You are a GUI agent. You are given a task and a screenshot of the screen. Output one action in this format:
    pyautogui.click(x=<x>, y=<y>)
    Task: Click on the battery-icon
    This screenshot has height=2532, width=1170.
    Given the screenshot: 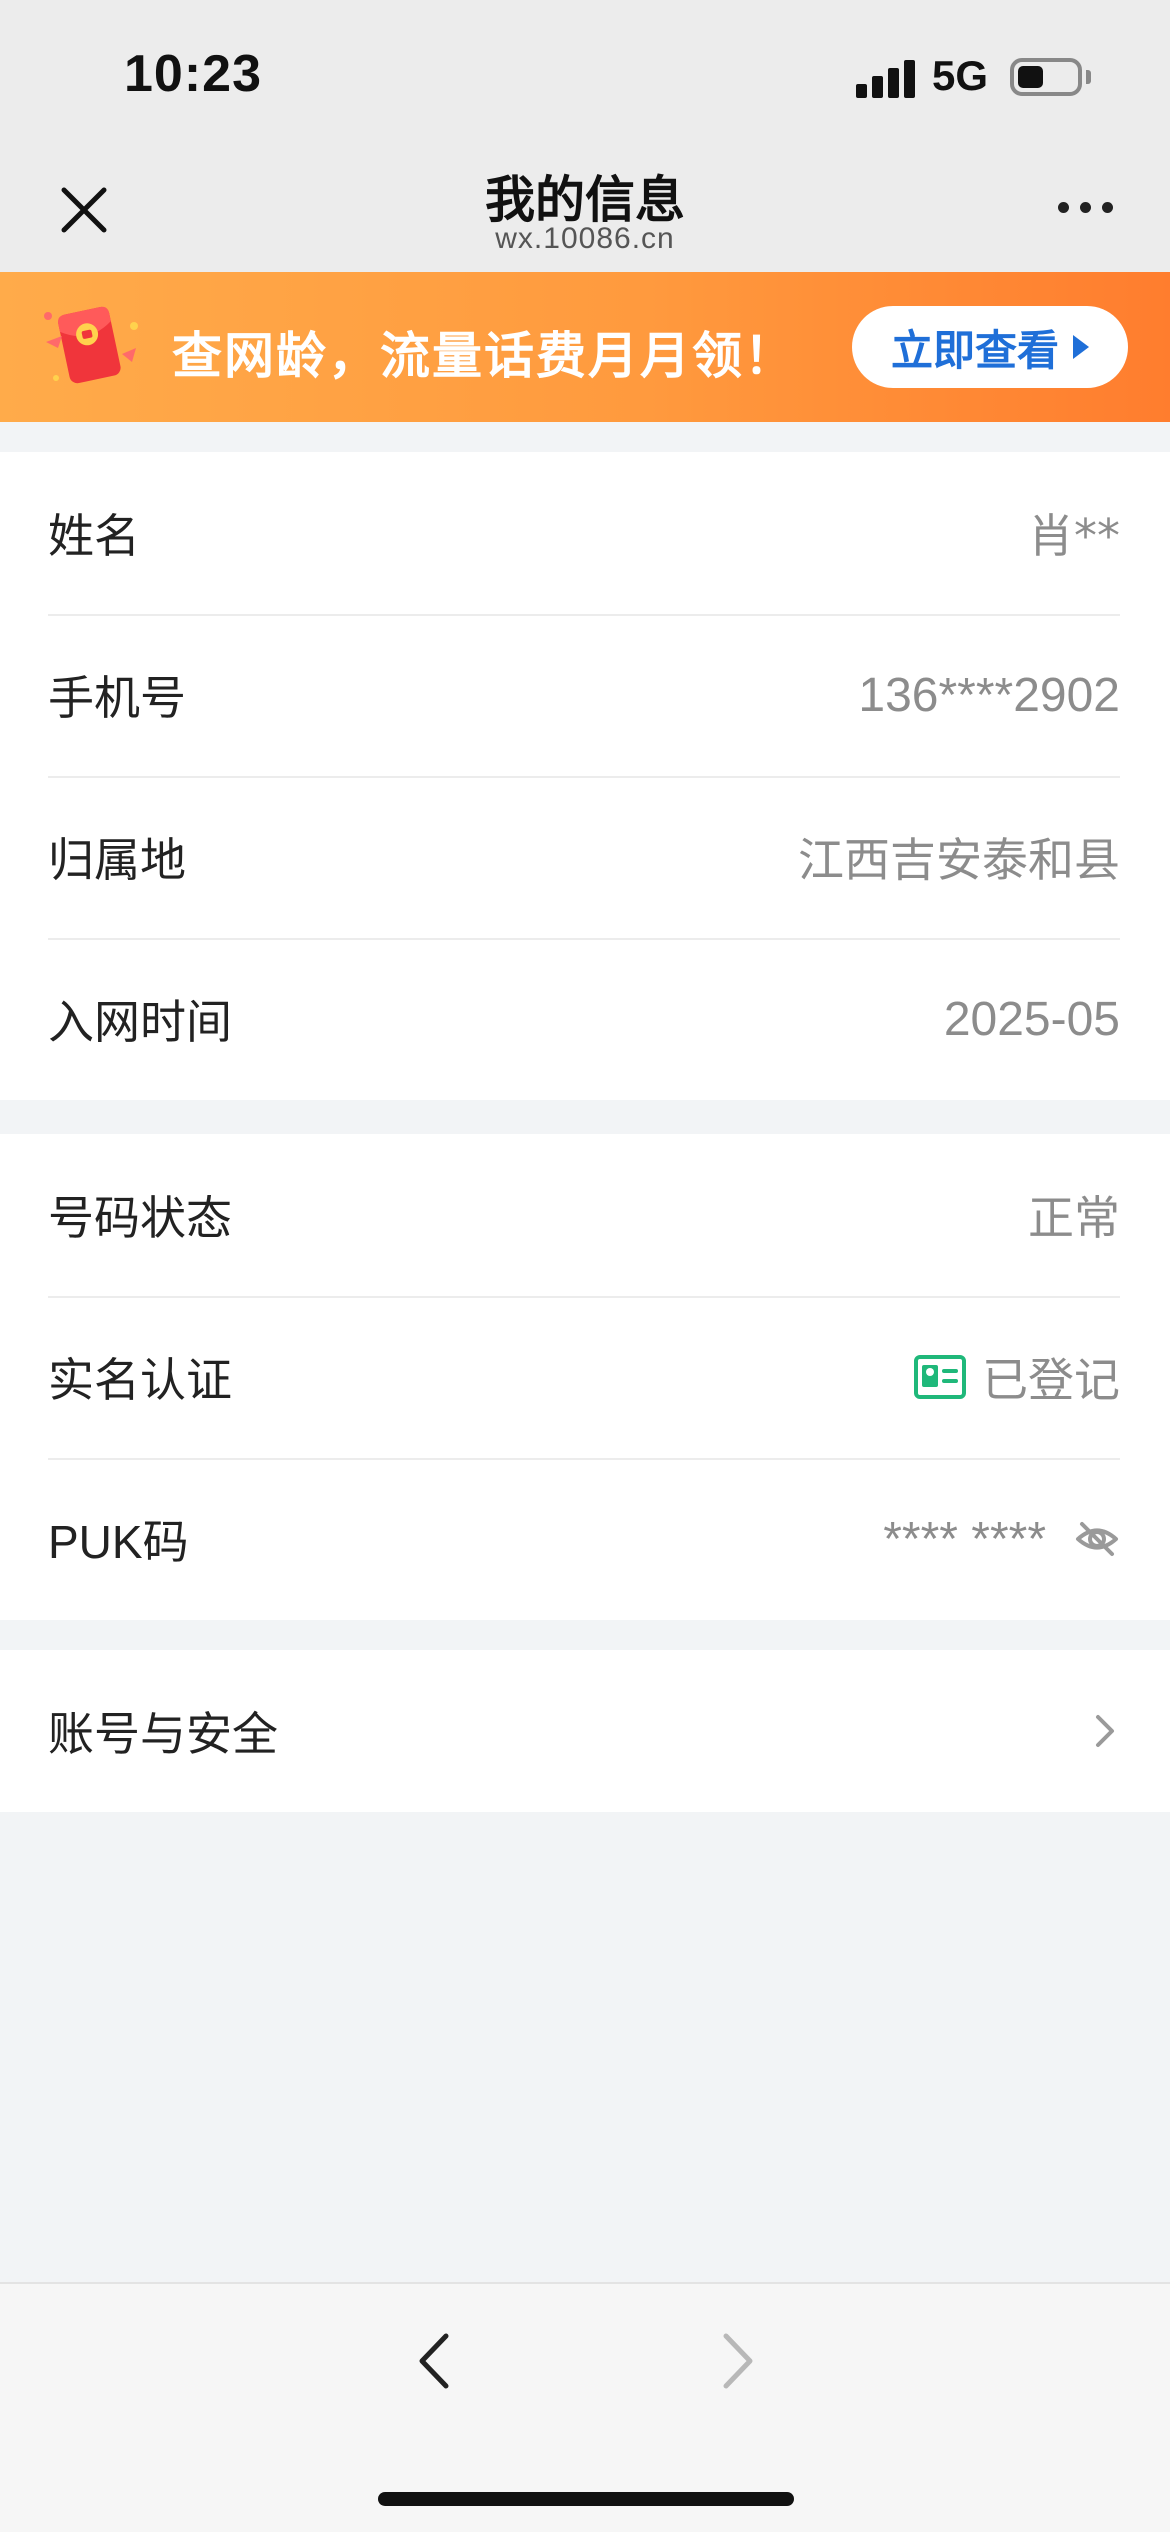 What is the action you would take?
    pyautogui.click(x=1046, y=77)
    